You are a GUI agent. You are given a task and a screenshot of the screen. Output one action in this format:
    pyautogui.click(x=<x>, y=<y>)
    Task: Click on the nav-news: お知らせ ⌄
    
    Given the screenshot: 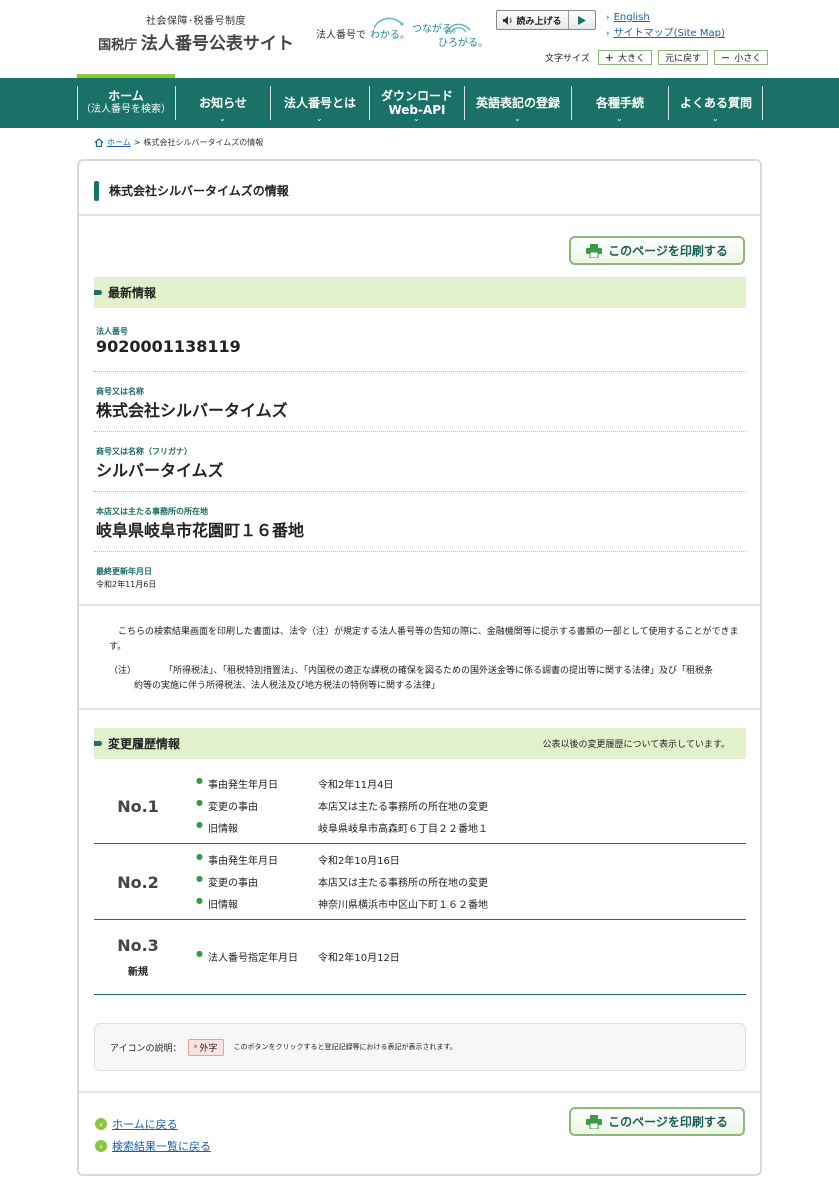 What is the action you would take?
    pyautogui.click(x=223, y=103)
    